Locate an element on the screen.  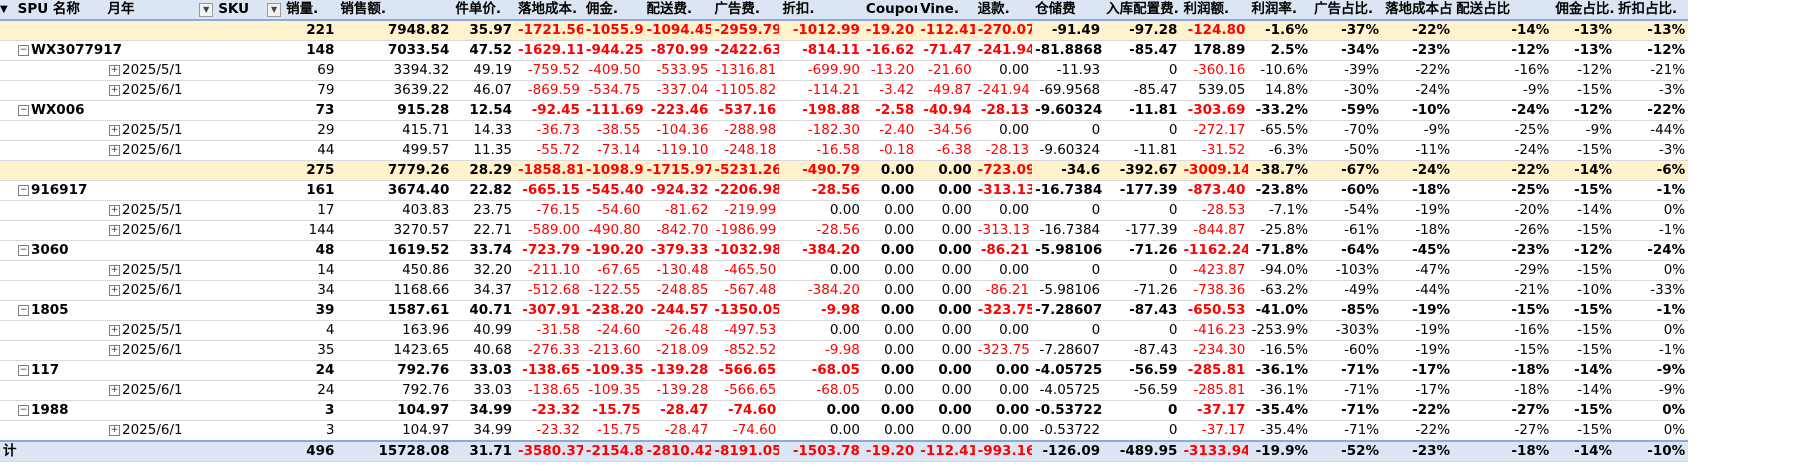
value-cell: -23.32 is located at coordinates (549, 410).